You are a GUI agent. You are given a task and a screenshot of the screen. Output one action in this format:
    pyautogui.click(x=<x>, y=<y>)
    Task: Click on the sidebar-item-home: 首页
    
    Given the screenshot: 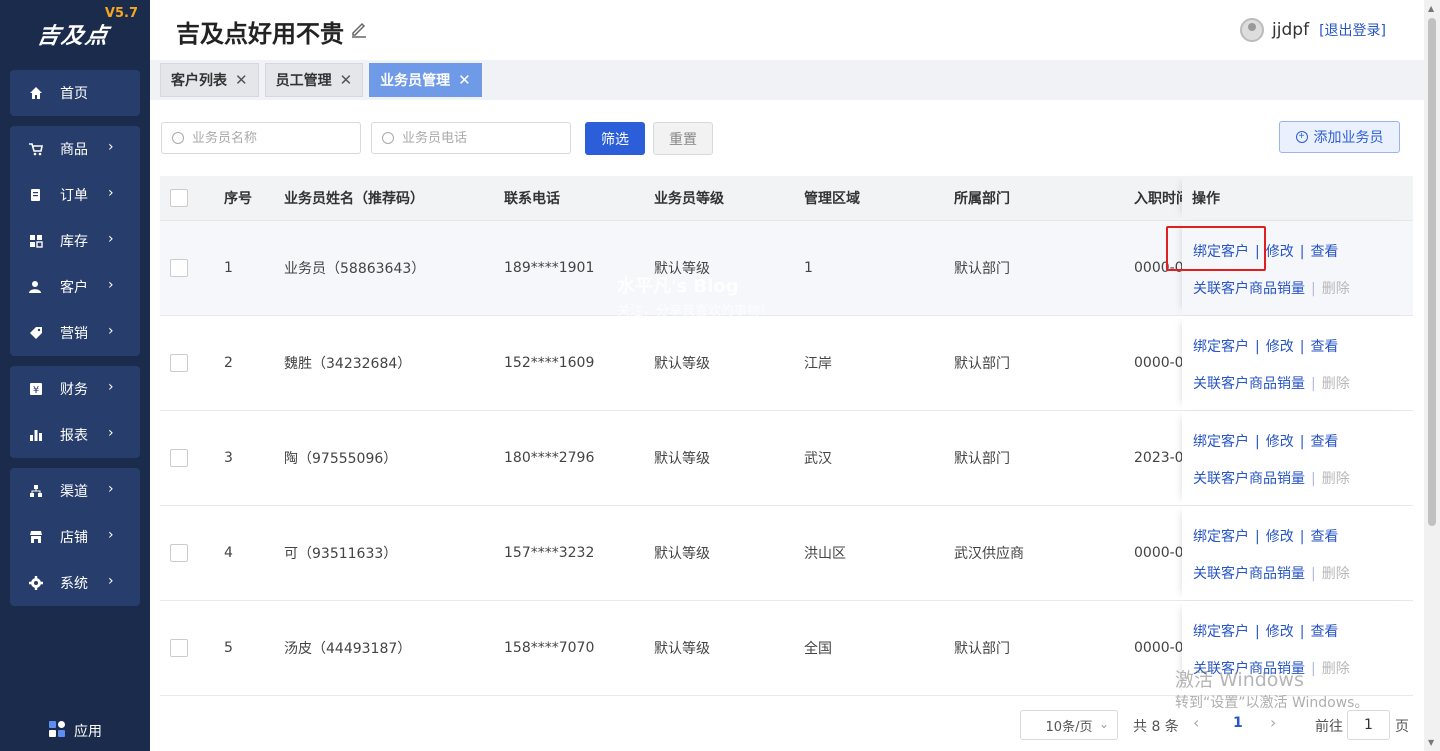 What is the action you would take?
    pyautogui.click(x=75, y=93)
    